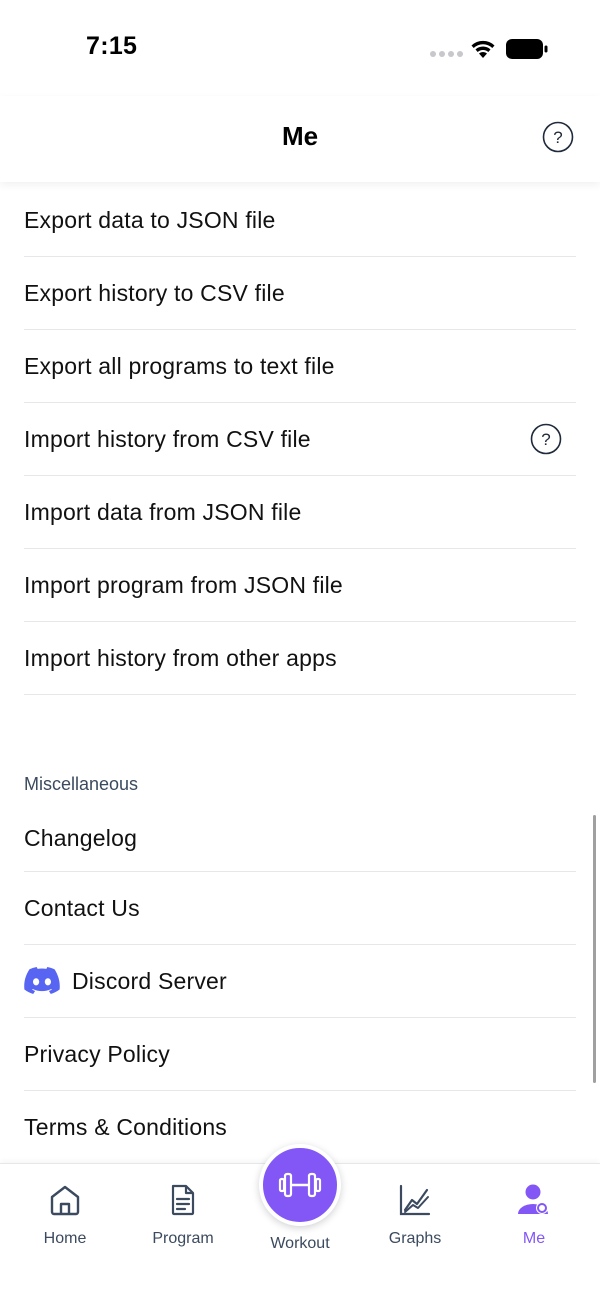 Image resolution: width=600 pixels, height=1304 pixels. I want to click on status-bar: 7:15, so click(300, 48).